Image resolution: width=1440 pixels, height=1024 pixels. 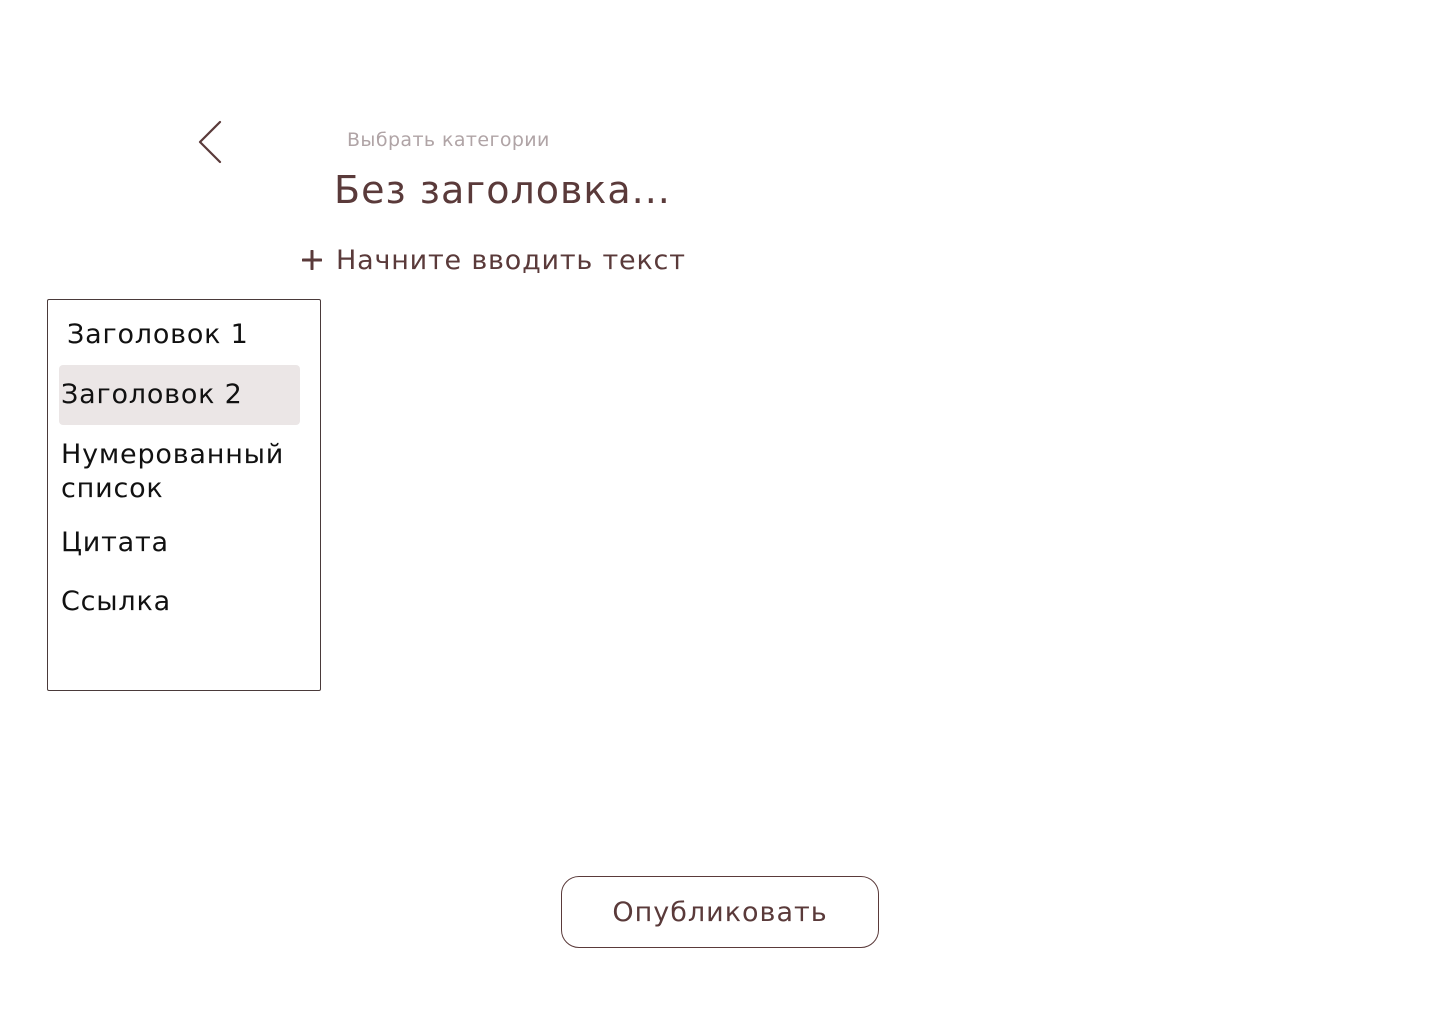 I want to click on chevron-left-icon, so click(x=210, y=142).